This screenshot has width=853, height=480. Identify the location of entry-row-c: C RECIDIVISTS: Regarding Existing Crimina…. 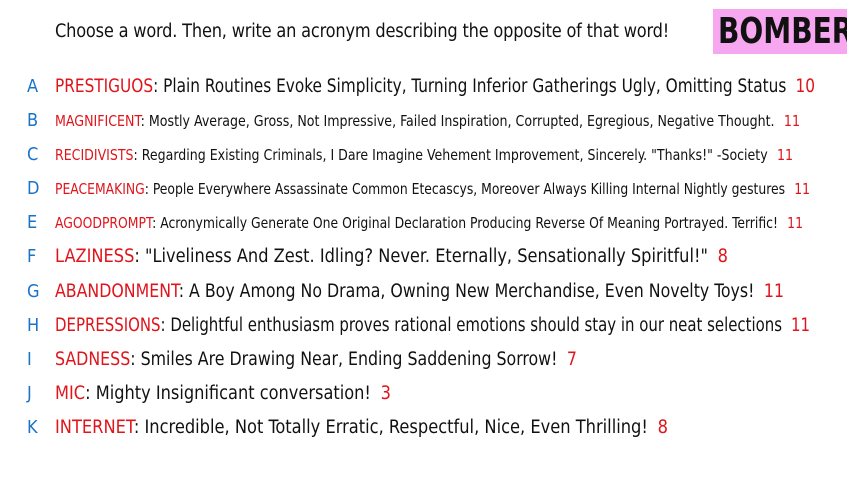
(426, 155).